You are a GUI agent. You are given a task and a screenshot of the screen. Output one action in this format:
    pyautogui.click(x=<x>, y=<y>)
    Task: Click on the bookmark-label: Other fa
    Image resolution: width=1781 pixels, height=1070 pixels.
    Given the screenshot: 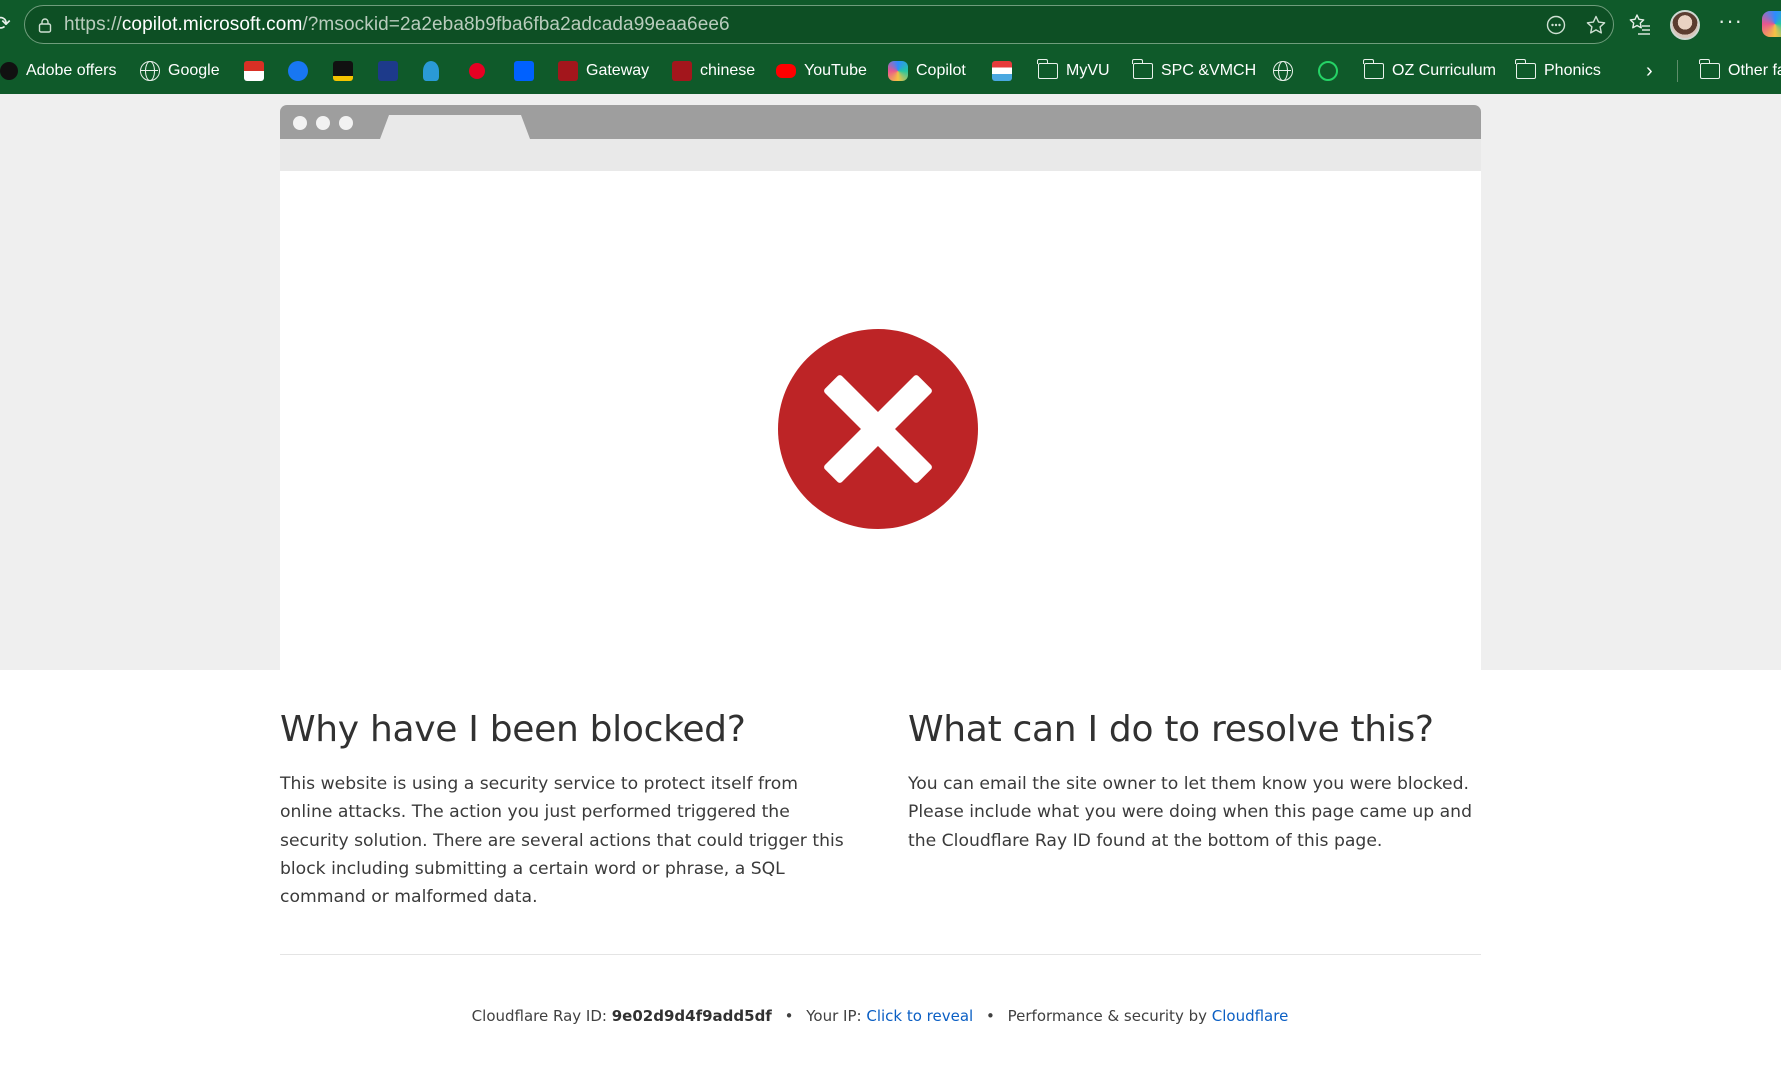 What is the action you would take?
    pyautogui.click(x=1754, y=70)
    